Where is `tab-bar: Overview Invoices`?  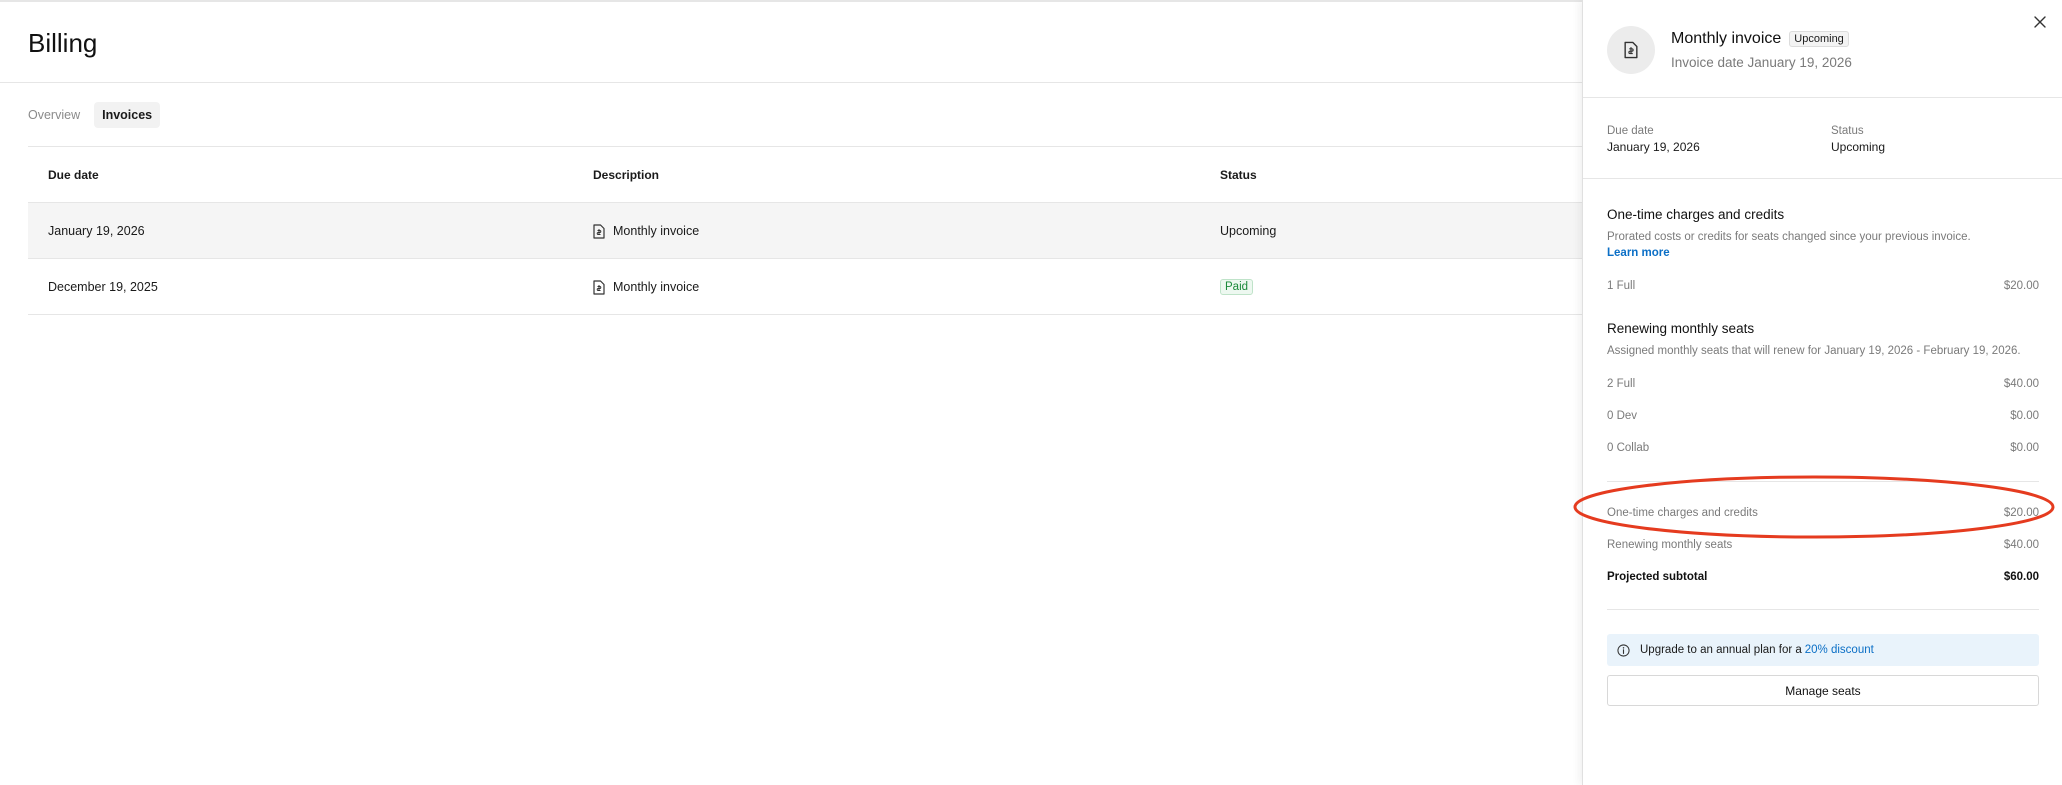 tab-bar: Overview Invoices is located at coordinates (94, 115).